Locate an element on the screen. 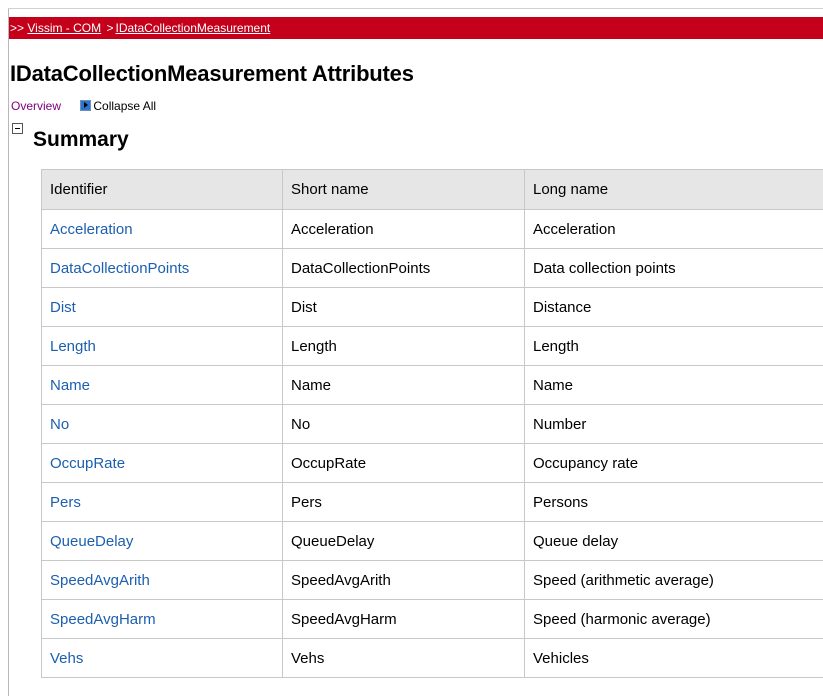 The width and height of the screenshot is (823, 696). table-row: No No Number is located at coordinates (432, 424).